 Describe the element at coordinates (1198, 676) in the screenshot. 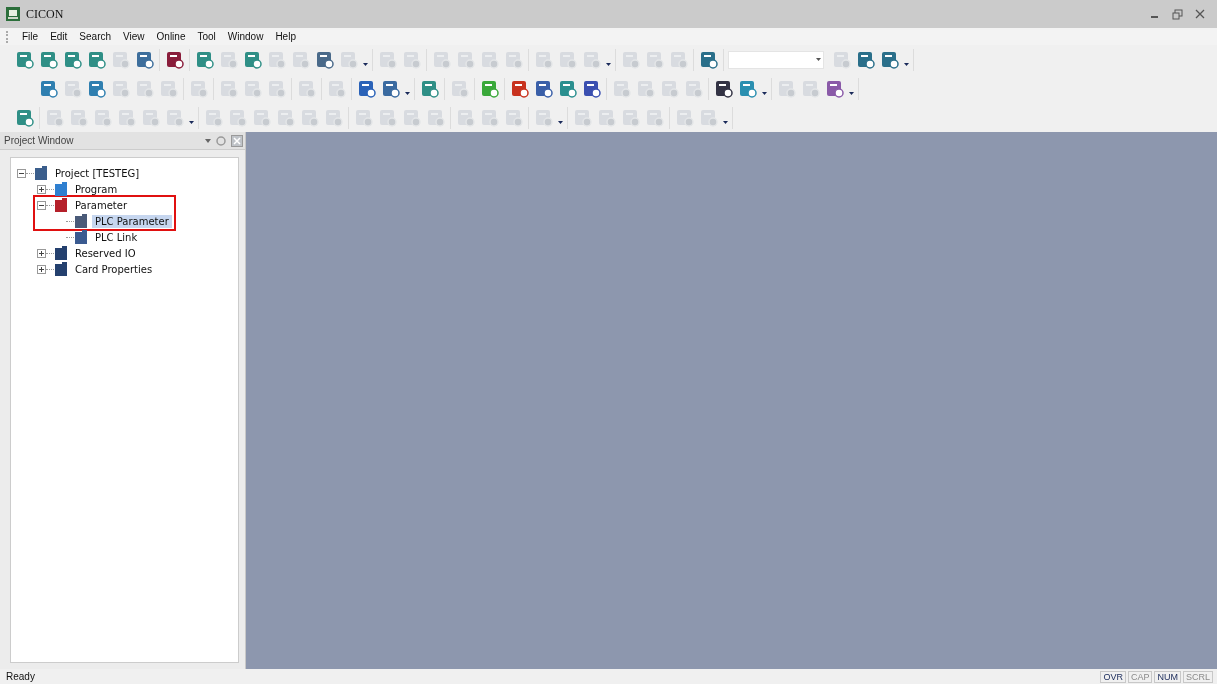

I see `status-indicator: SCRL` at that location.